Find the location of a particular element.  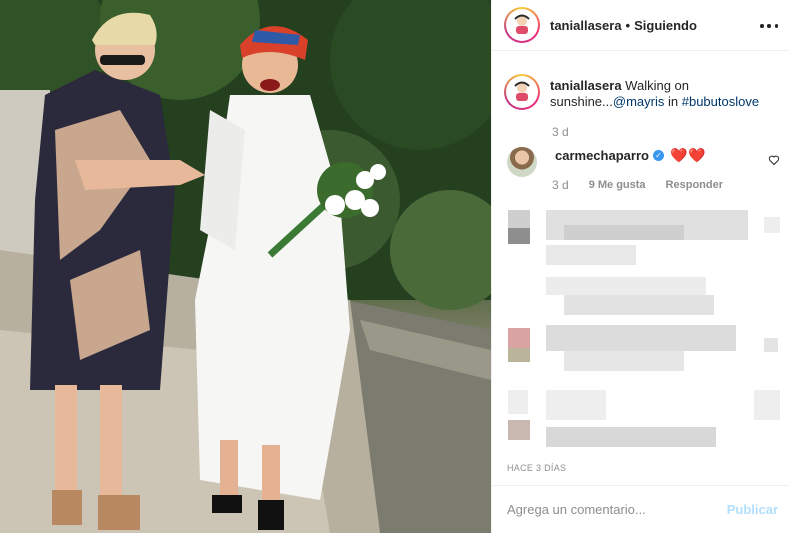

commenter-avatar is located at coordinates (522, 162).